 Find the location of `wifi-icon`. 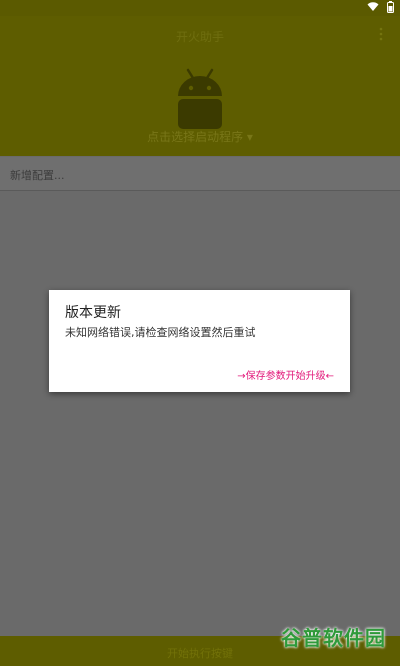

wifi-icon is located at coordinates (373, 6).